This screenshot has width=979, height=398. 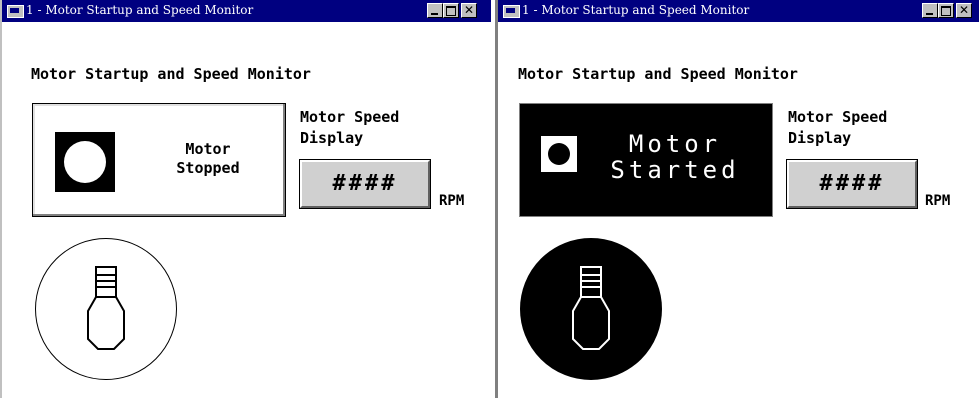 I want to click on status-line-2: Started, so click(x=675, y=170).